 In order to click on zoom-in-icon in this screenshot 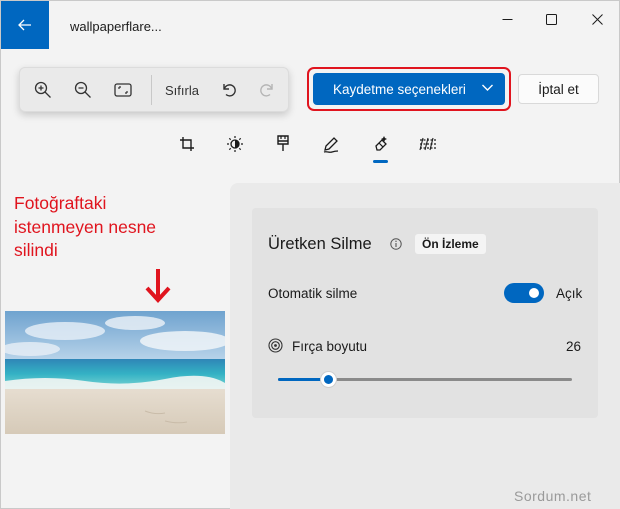, I will do `click(42, 89)`.